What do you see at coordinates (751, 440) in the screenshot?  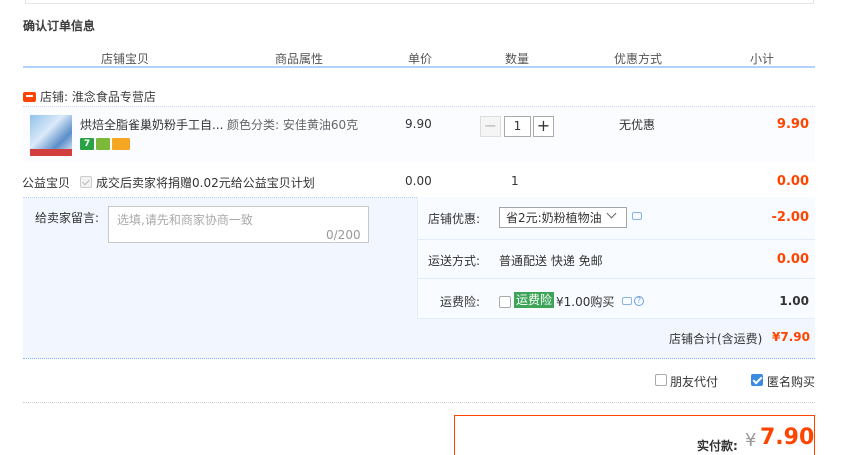 I see `payment-currency: ¥` at bounding box center [751, 440].